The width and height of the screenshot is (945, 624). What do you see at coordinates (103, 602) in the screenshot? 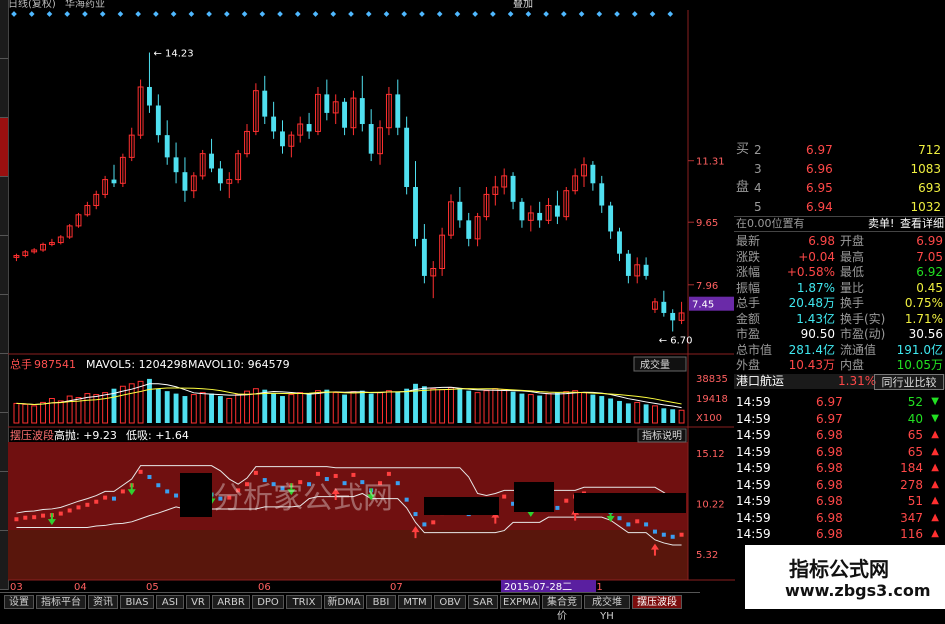
I see `tab-2: 资讯` at bounding box center [103, 602].